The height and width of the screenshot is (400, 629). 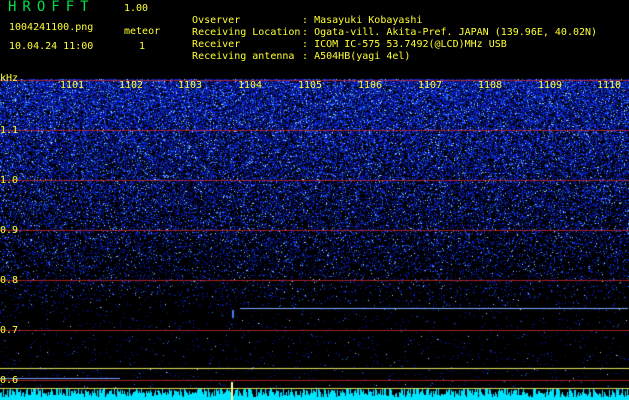 What do you see at coordinates (9, 130) in the screenshot?
I see `freq-tick-label: 1.1` at bounding box center [9, 130].